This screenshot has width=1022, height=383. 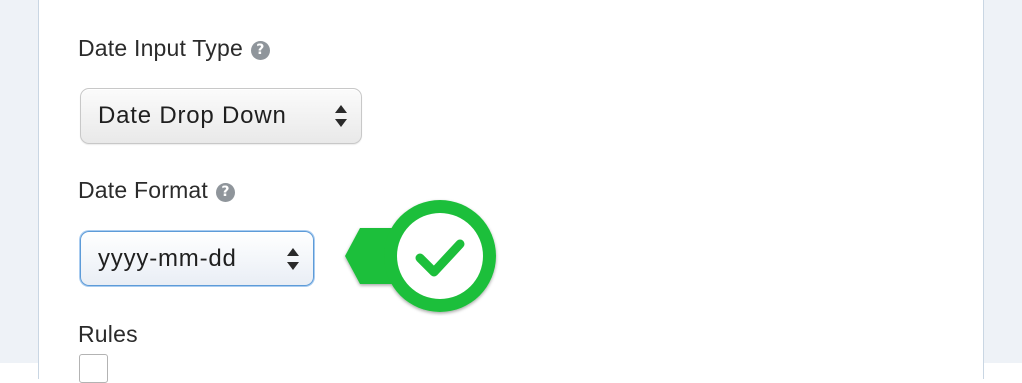 What do you see at coordinates (420, 256) in the screenshot?
I see `check-circle-icon` at bounding box center [420, 256].